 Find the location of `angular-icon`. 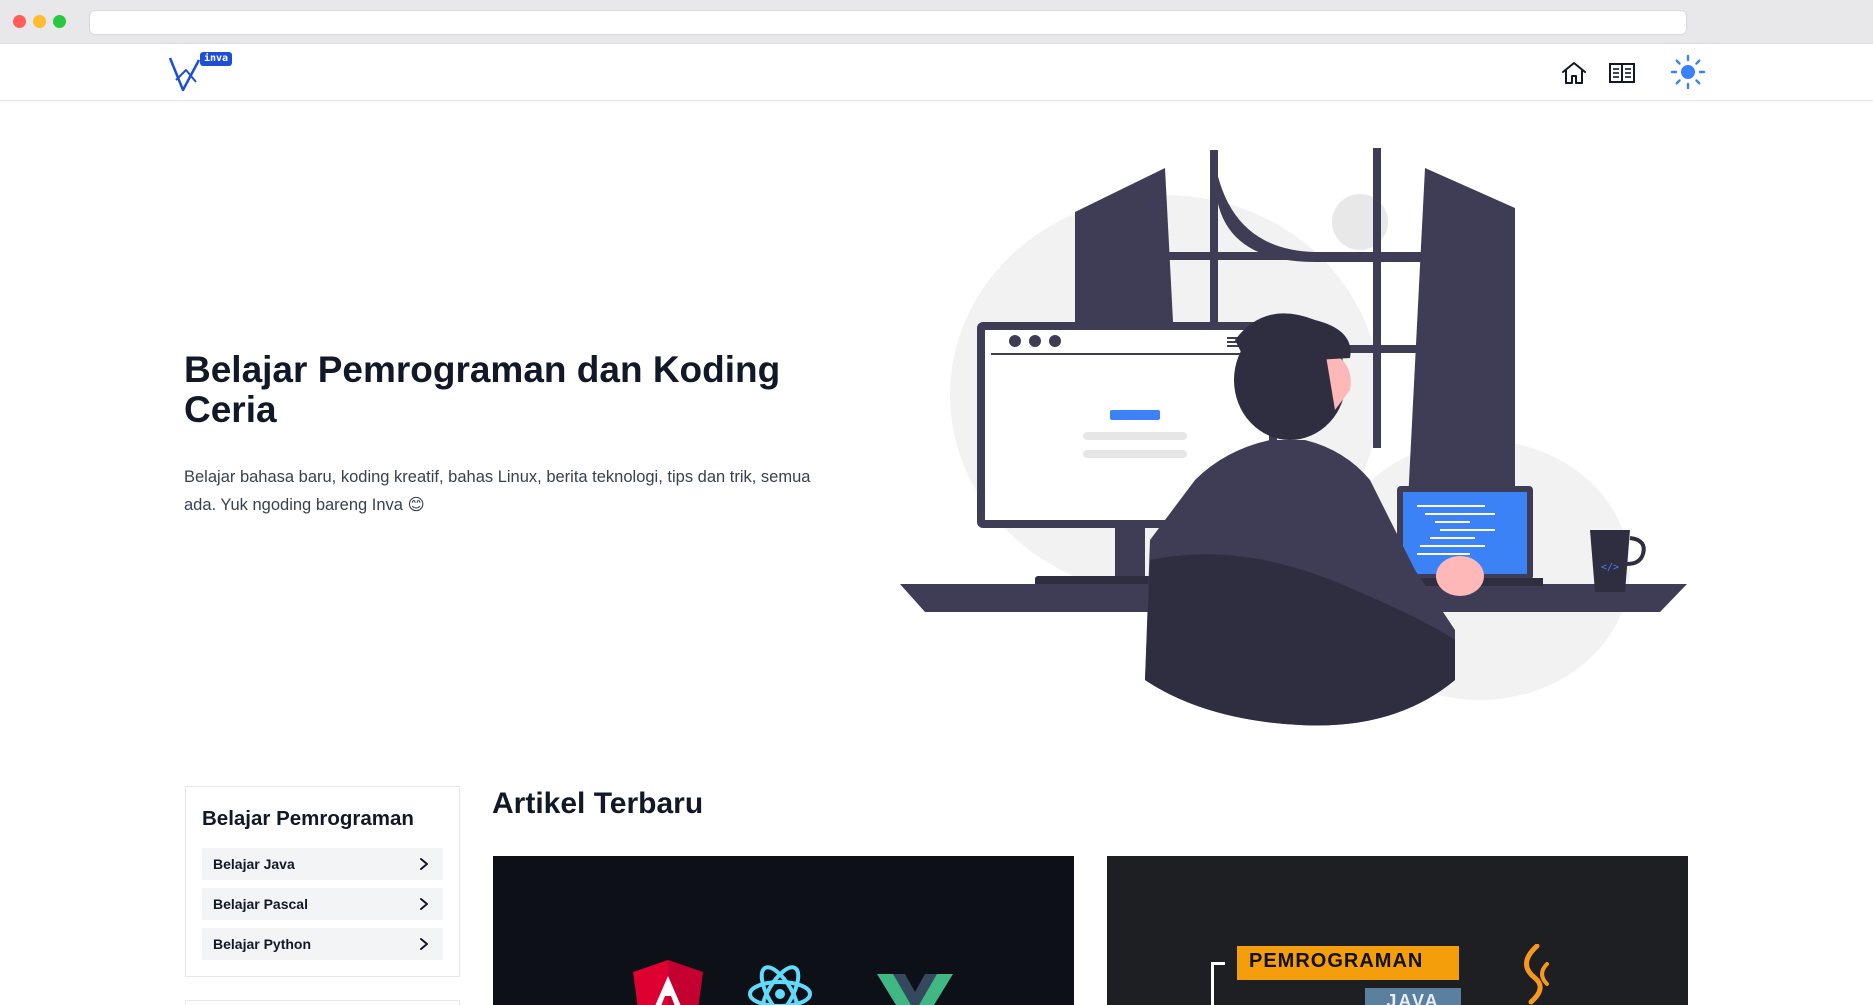

angular-icon is located at coordinates (668, 982).